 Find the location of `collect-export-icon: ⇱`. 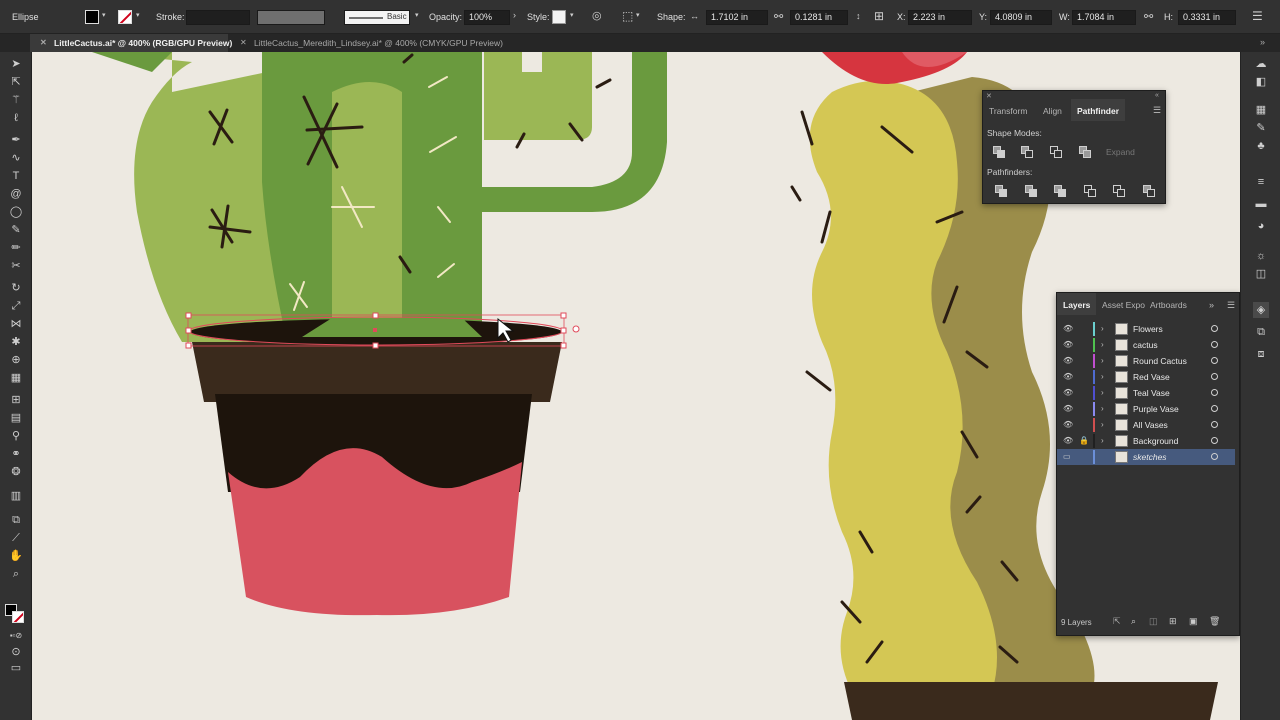

collect-export-icon: ⇱ is located at coordinates (1117, 621).